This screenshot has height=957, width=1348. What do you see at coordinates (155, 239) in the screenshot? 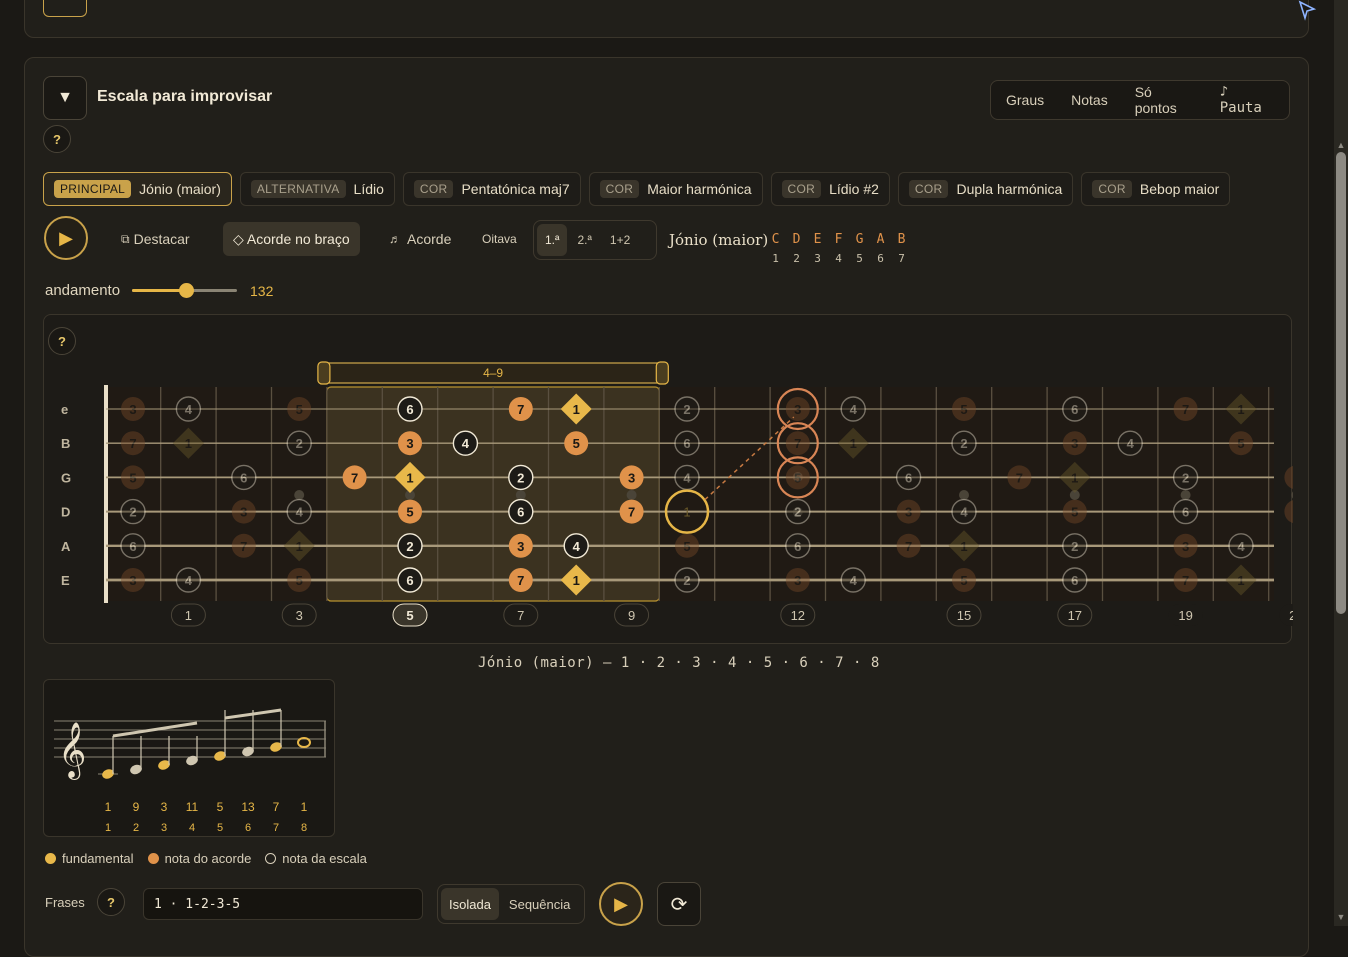
I see `highlight-button: ⧉ Destacar` at bounding box center [155, 239].